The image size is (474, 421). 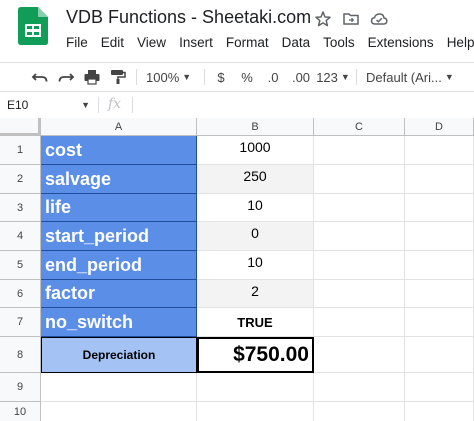 I want to click on increase-decimal-button: .00, so click(x=301, y=77).